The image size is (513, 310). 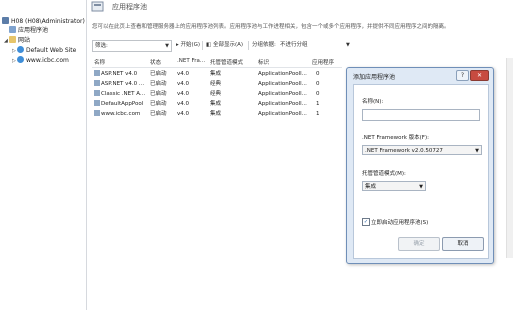 I want to click on framework-label: .NET Framework 版本(F):, so click(x=395, y=138).